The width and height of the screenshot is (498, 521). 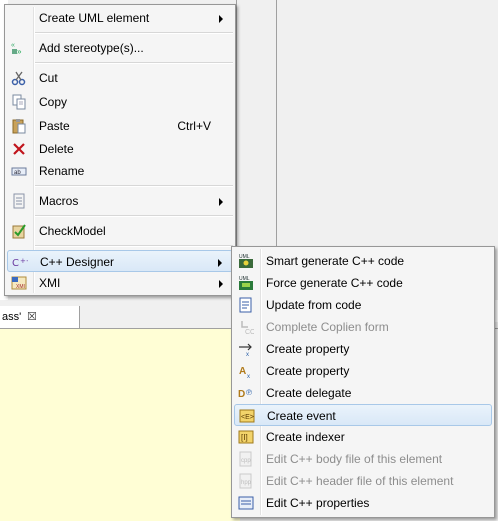 What do you see at coordinates (245, 305) in the screenshot?
I see `update-code-icon` at bounding box center [245, 305].